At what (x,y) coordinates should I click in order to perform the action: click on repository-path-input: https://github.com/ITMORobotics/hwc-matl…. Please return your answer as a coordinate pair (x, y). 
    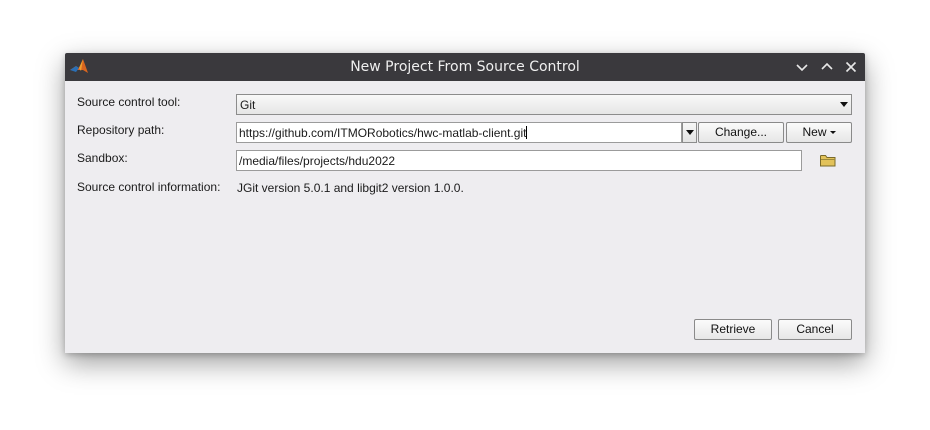
    Looking at the image, I should click on (459, 132).